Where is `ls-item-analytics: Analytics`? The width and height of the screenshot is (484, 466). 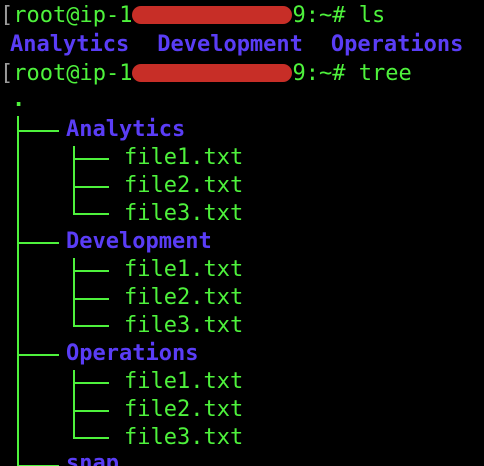 ls-item-analytics: Analytics is located at coordinates (70, 44).